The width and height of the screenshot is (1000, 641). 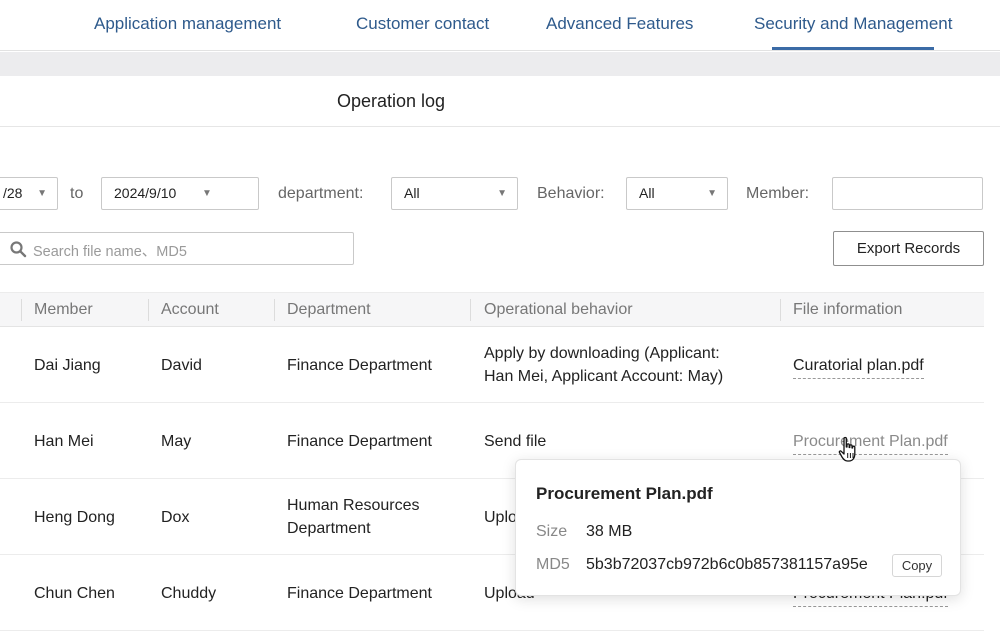 What do you see at coordinates (500, 101) in the screenshot?
I see `title-bar: Operation log` at bounding box center [500, 101].